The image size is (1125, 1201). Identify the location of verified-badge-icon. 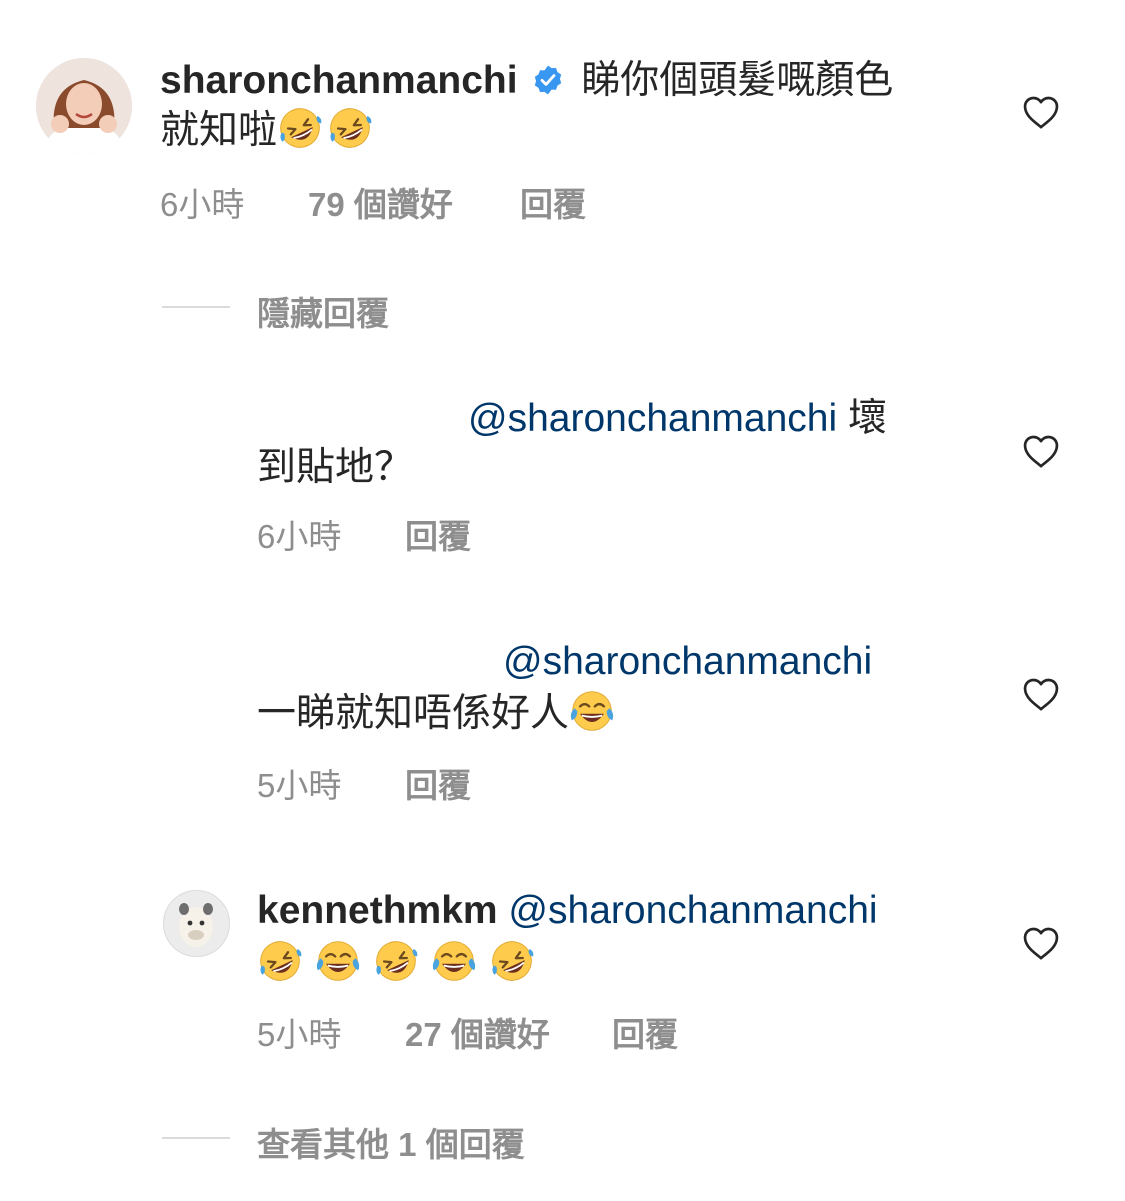
(548, 77).